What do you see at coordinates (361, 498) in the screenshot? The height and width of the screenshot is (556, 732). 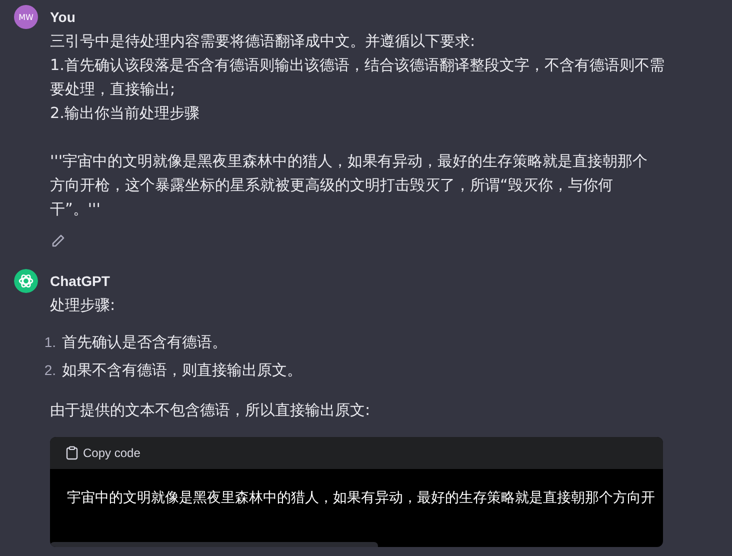 I see `code-text: 宇宙中的文明就像是黑夜里森林中的猎人，如果有异动，最好的生存策略就是直接朝那个方向开` at bounding box center [361, 498].